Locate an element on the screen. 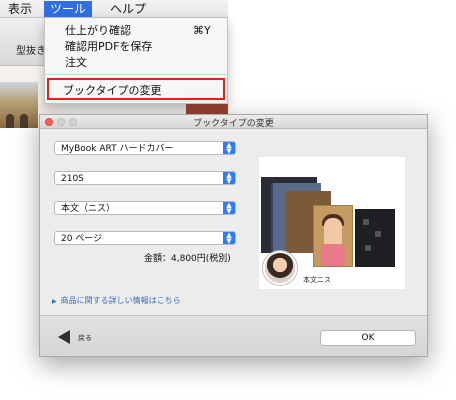  book-type-select: MyBook ART ハードカバー ▲ ▼ is located at coordinates (145, 148).